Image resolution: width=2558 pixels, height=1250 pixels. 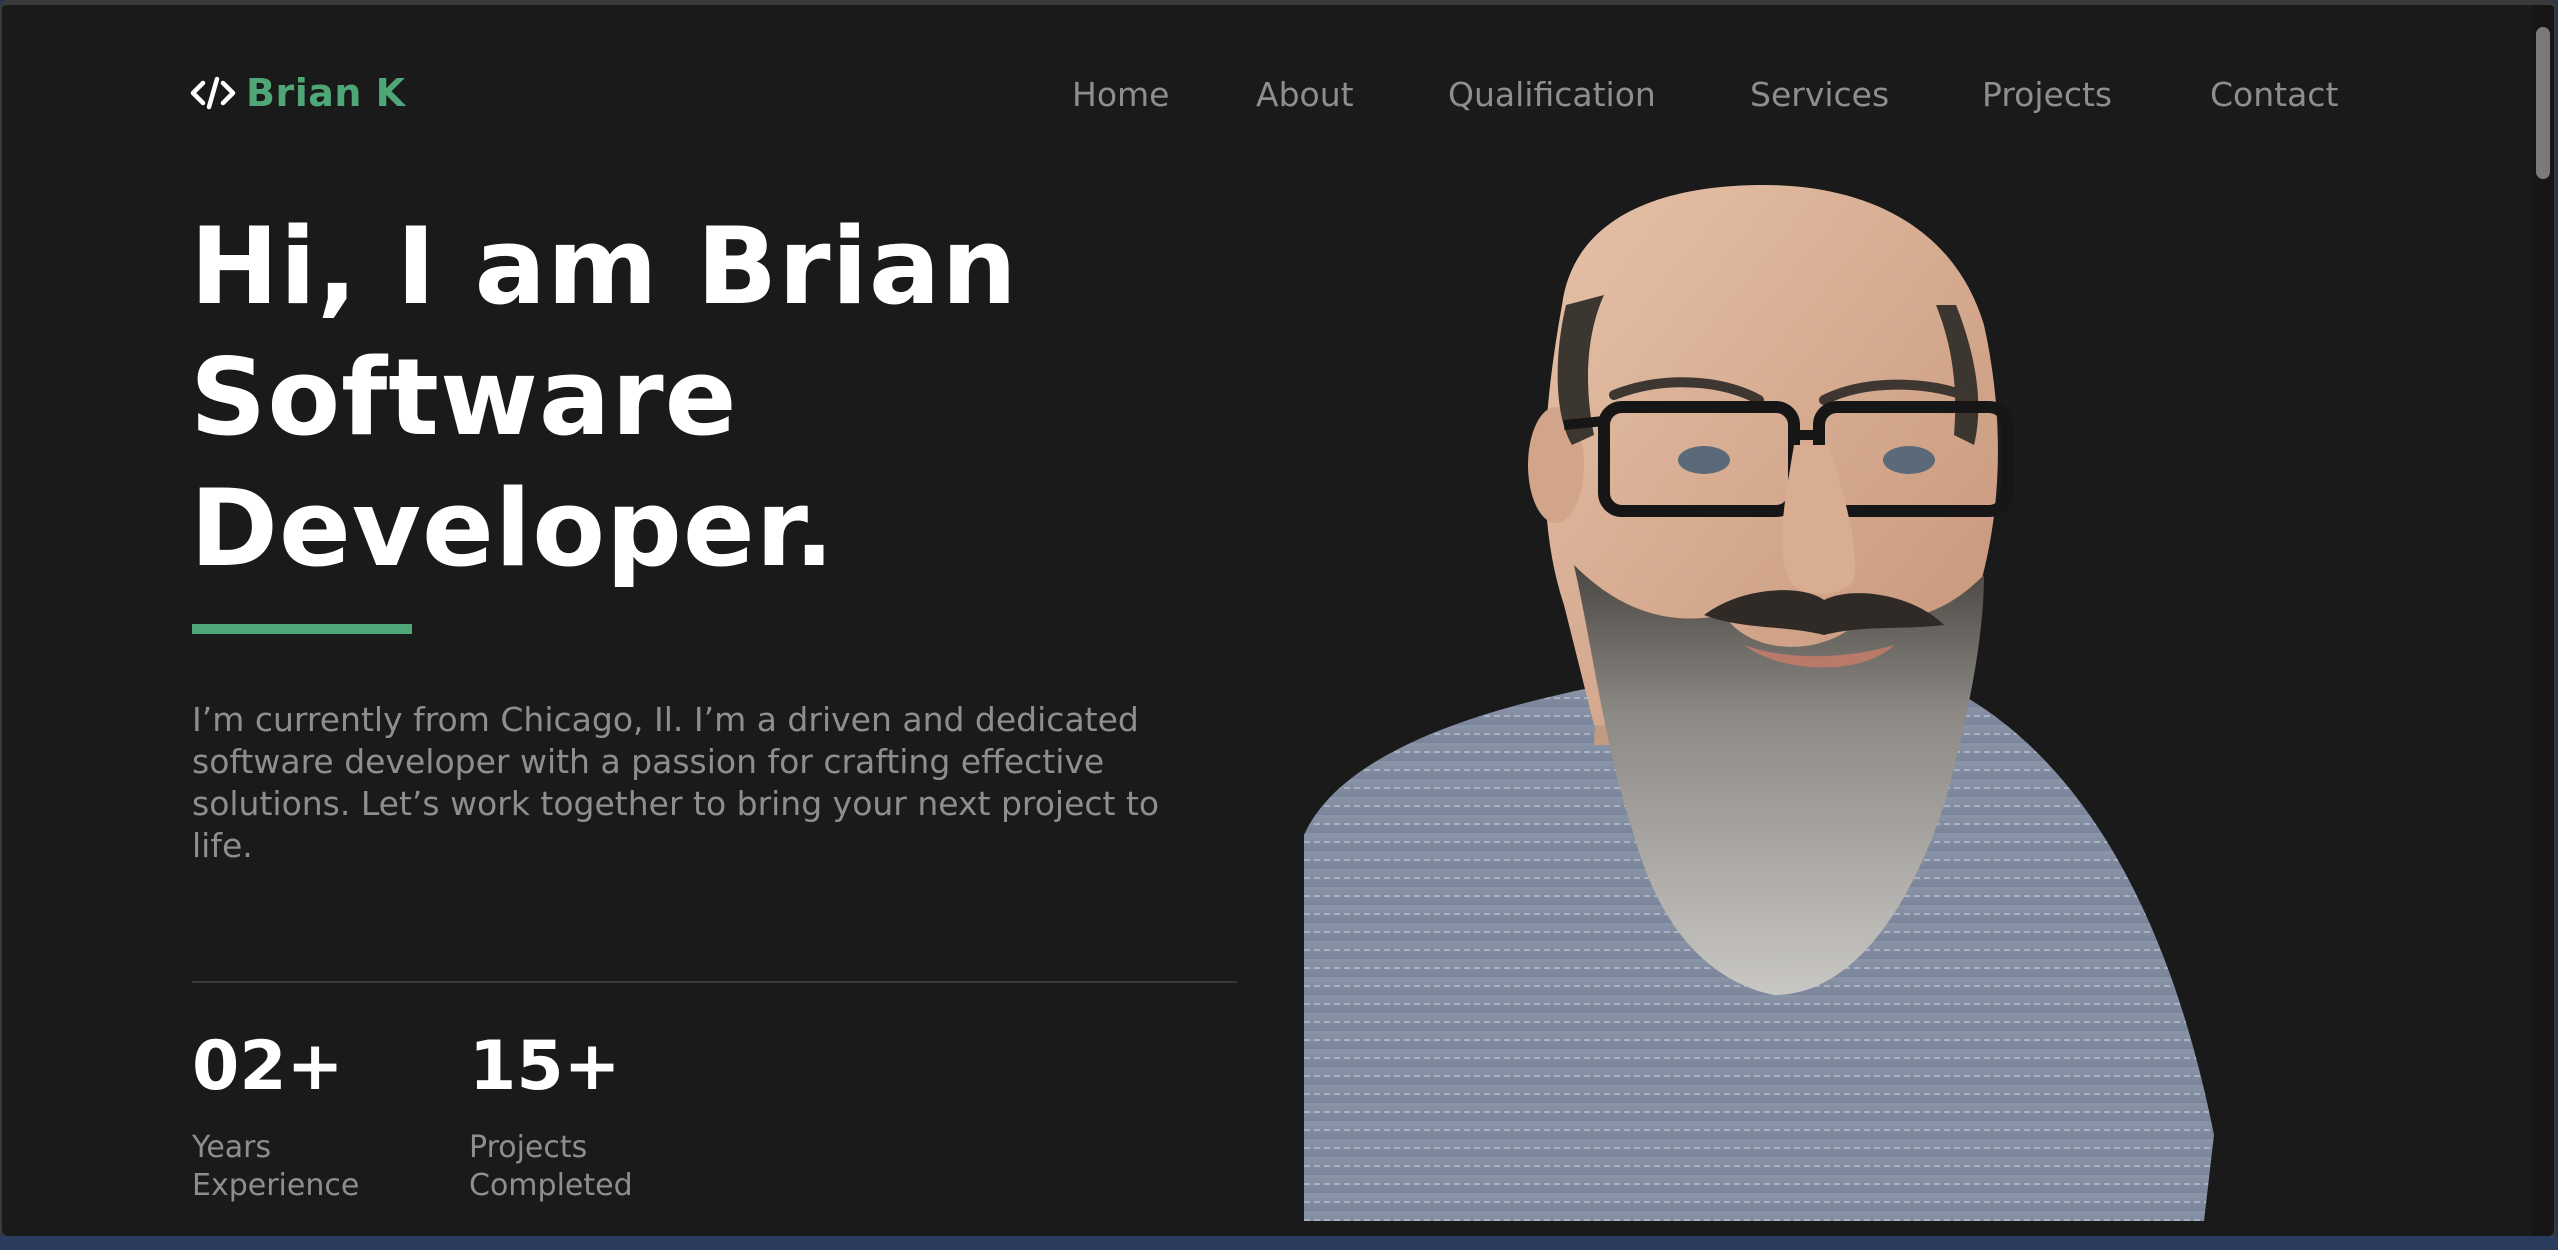 I want to click on nav-contact: Contact, so click(x=2274, y=94).